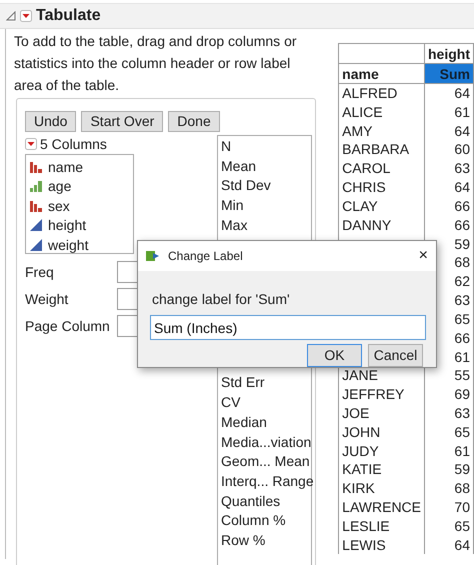 This screenshot has height=565, width=474. Describe the element at coordinates (156, 63) in the screenshot. I see `instructions-text: To add to the table, drag and drop columns or statistics into the column header or row label area of the table.` at that location.